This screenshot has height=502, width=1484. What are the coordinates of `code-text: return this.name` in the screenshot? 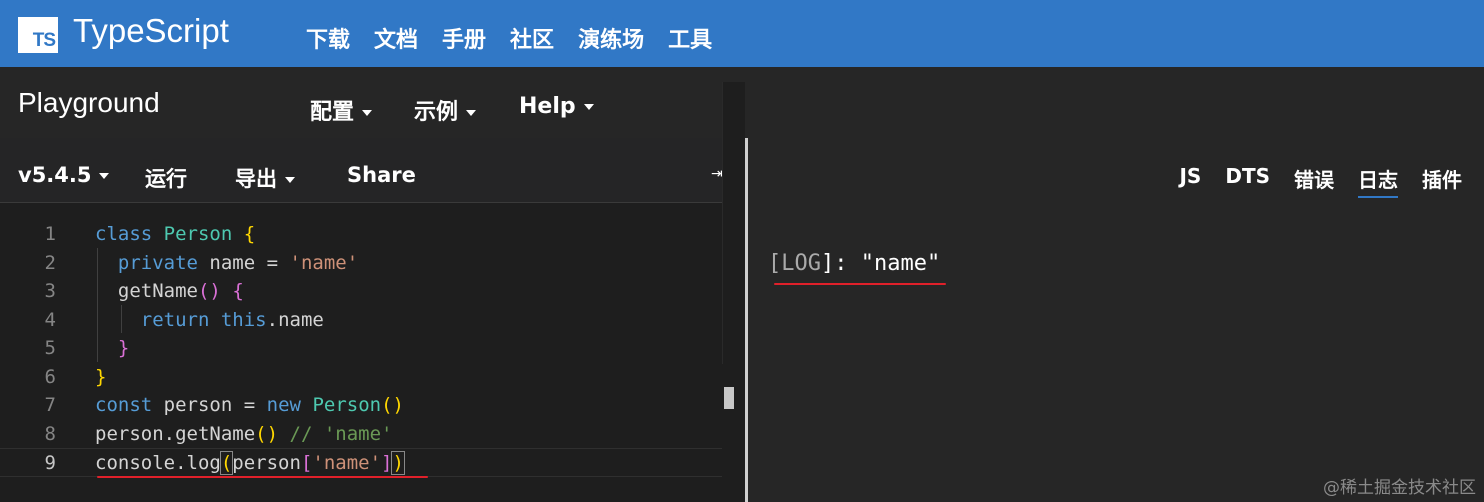 It's located at (232, 319).